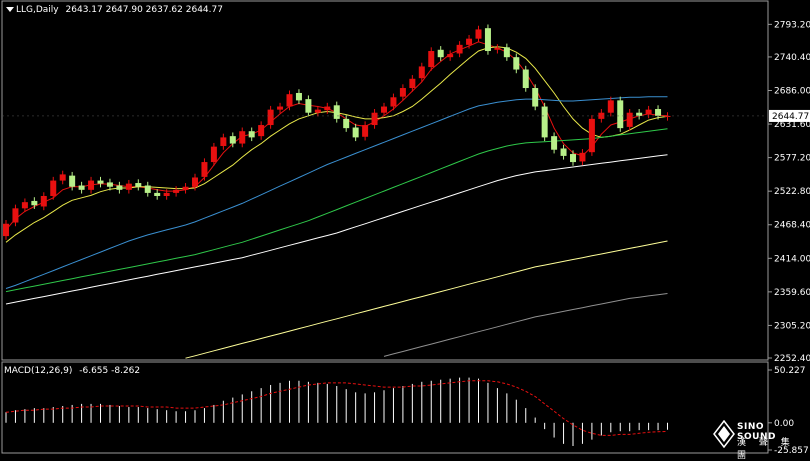 Image resolution: width=810 pixels, height=461 pixels. What do you see at coordinates (790, 371) in the screenshot?
I see `macd-axis-label: 50.227` at bounding box center [790, 371].